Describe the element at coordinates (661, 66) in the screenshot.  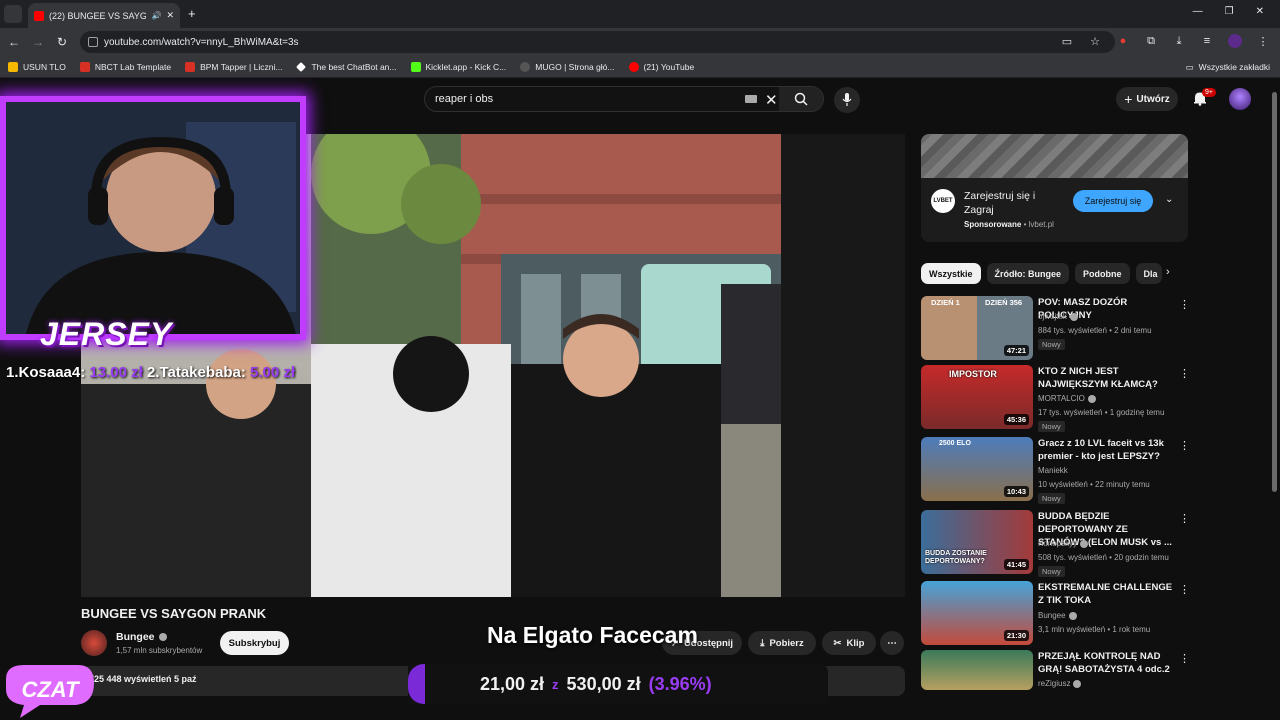
I see `bookmark-item: (21) YouTube` at that location.